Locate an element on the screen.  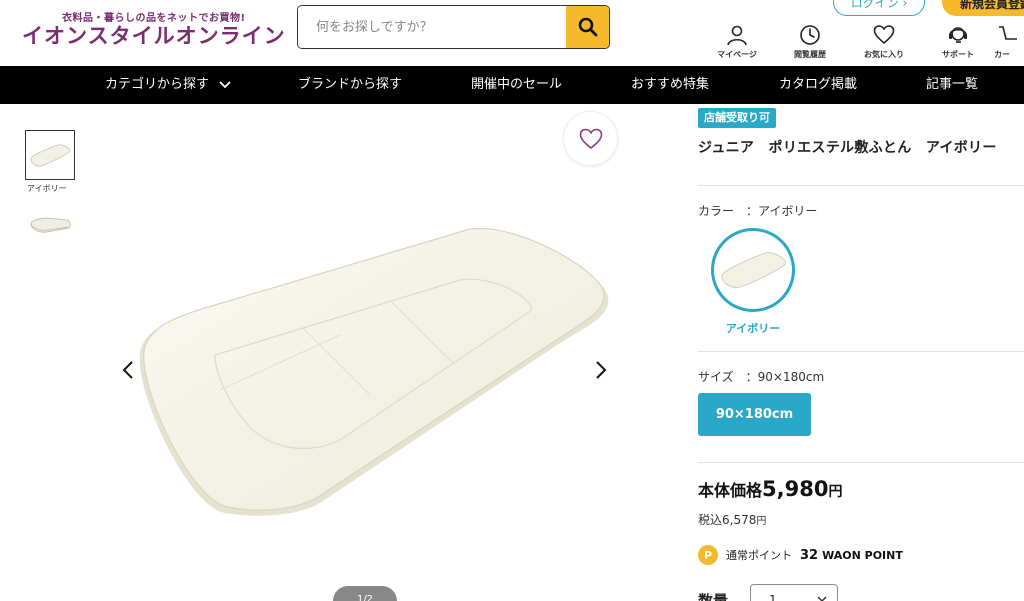
thumbnail-1-label: アイボリー is located at coordinates (47, 188).